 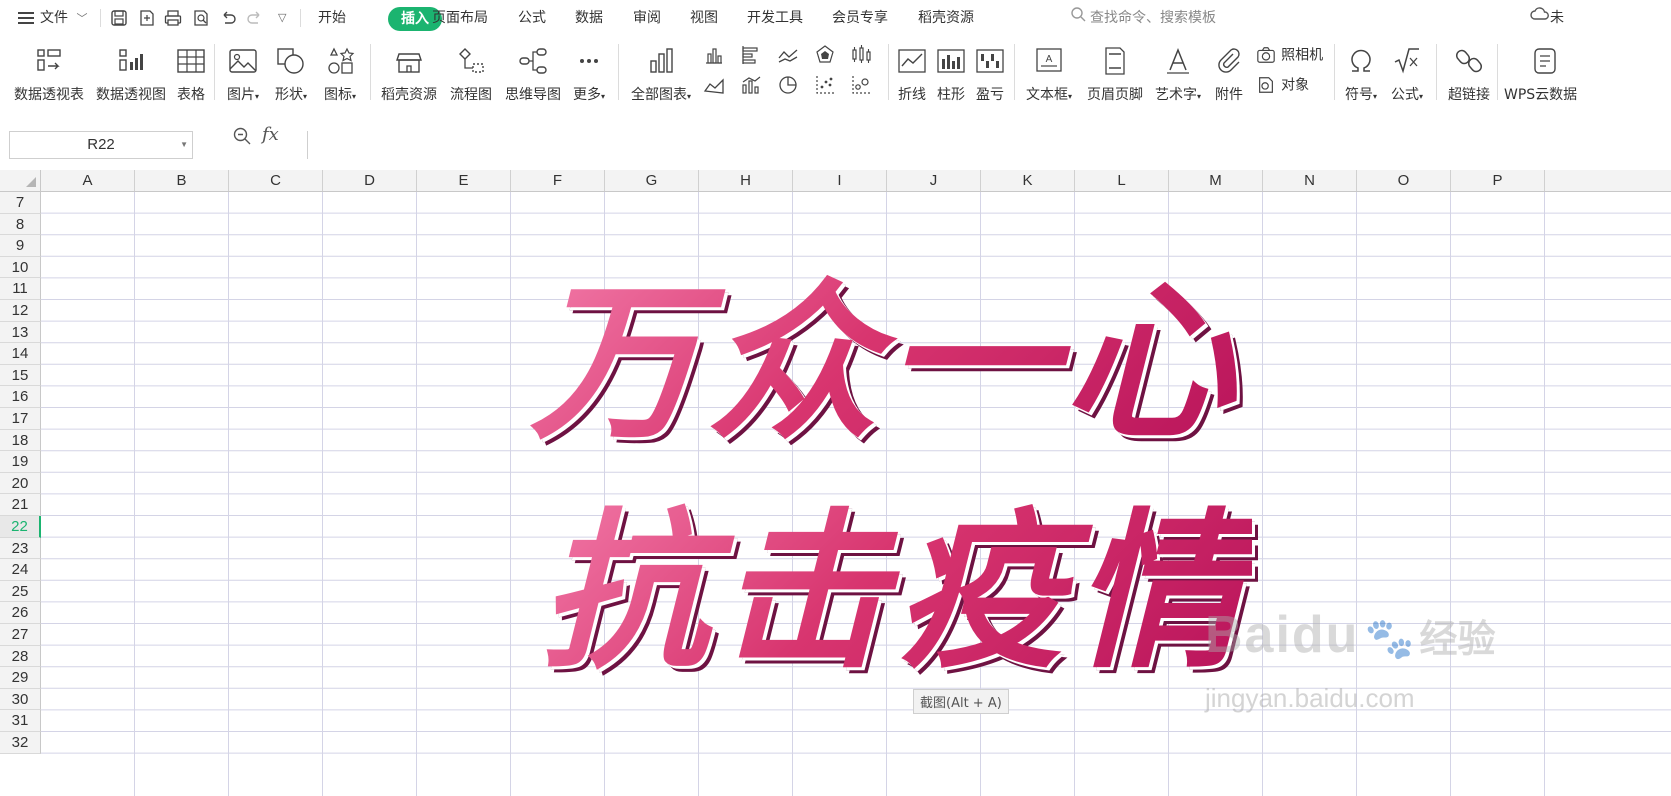 I want to click on file-menu: 文件 ﹀, so click(x=63, y=18).